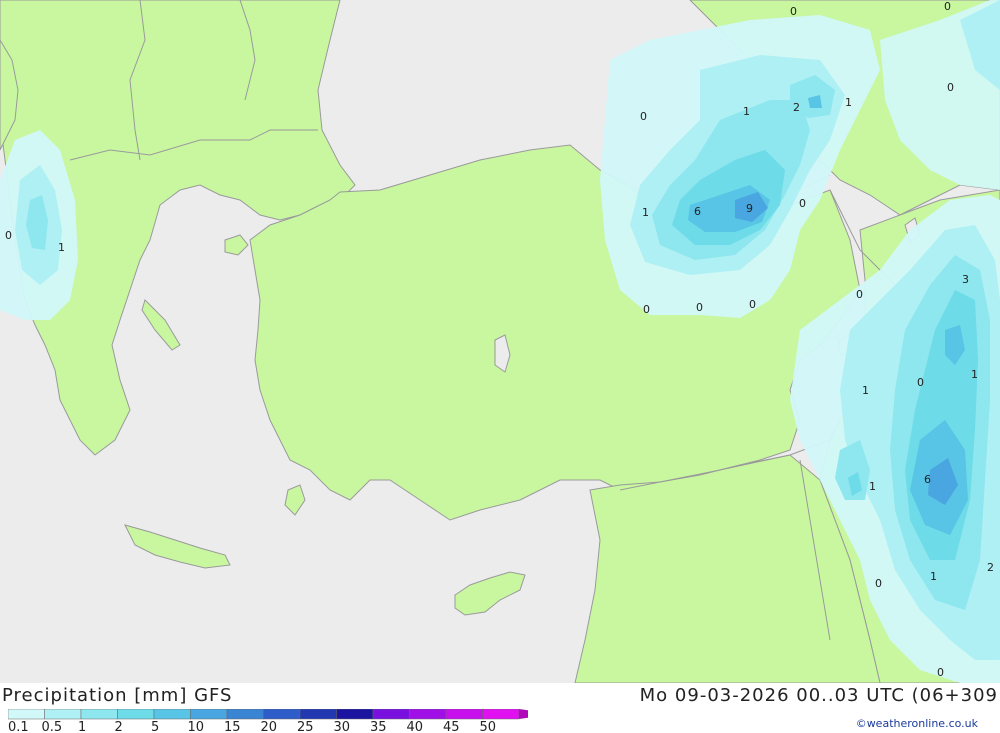 This screenshot has width=1000, height=733. What do you see at coordinates (18, 726) in the screenshot?
I see `legend-label: 0.1` at bounding box center [18, 726].